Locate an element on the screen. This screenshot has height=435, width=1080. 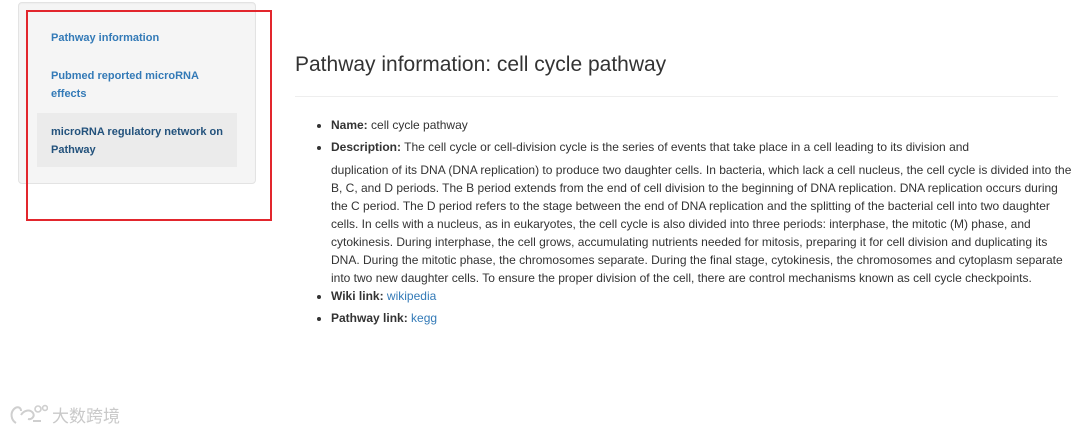
list-item-name: Name: cell cycle pathway is located at coordinates (703, 125).